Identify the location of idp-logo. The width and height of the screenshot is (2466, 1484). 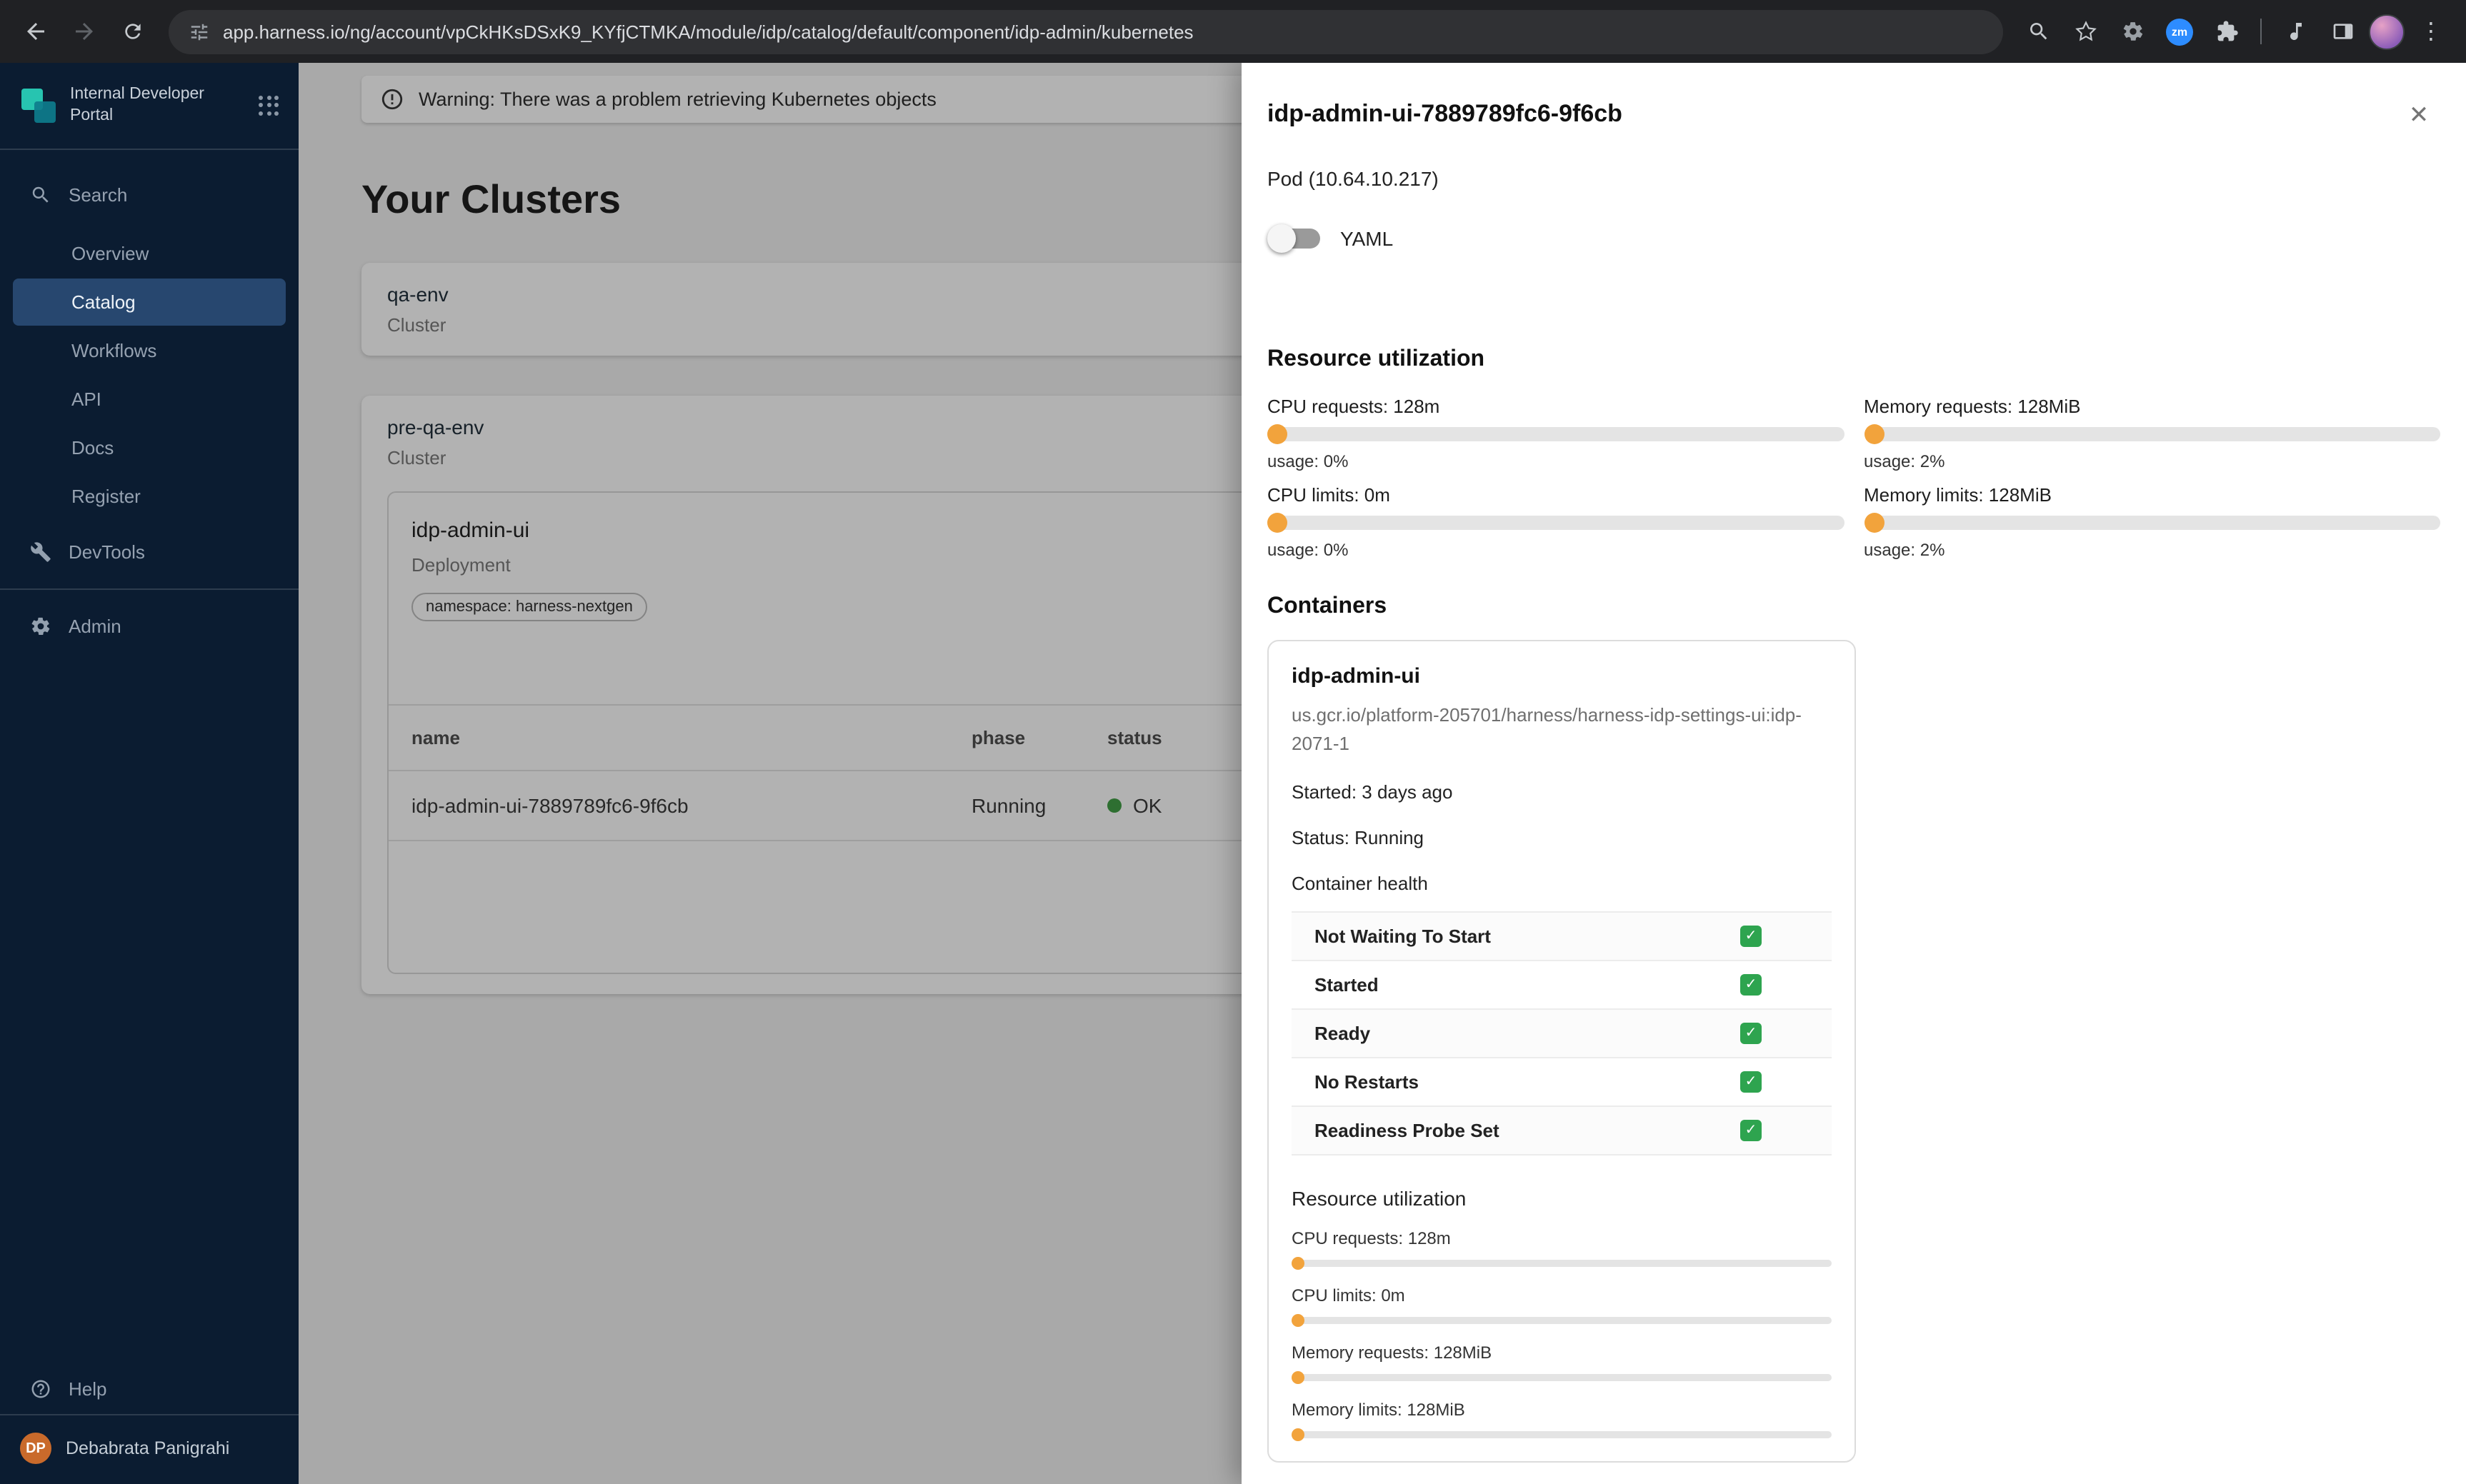
(38, 105).